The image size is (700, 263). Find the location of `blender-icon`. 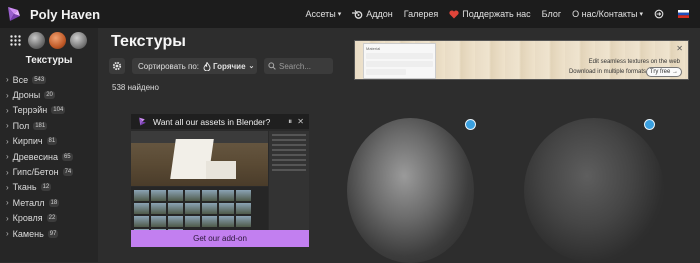

blender-icon is located at coordinates (357, 14).